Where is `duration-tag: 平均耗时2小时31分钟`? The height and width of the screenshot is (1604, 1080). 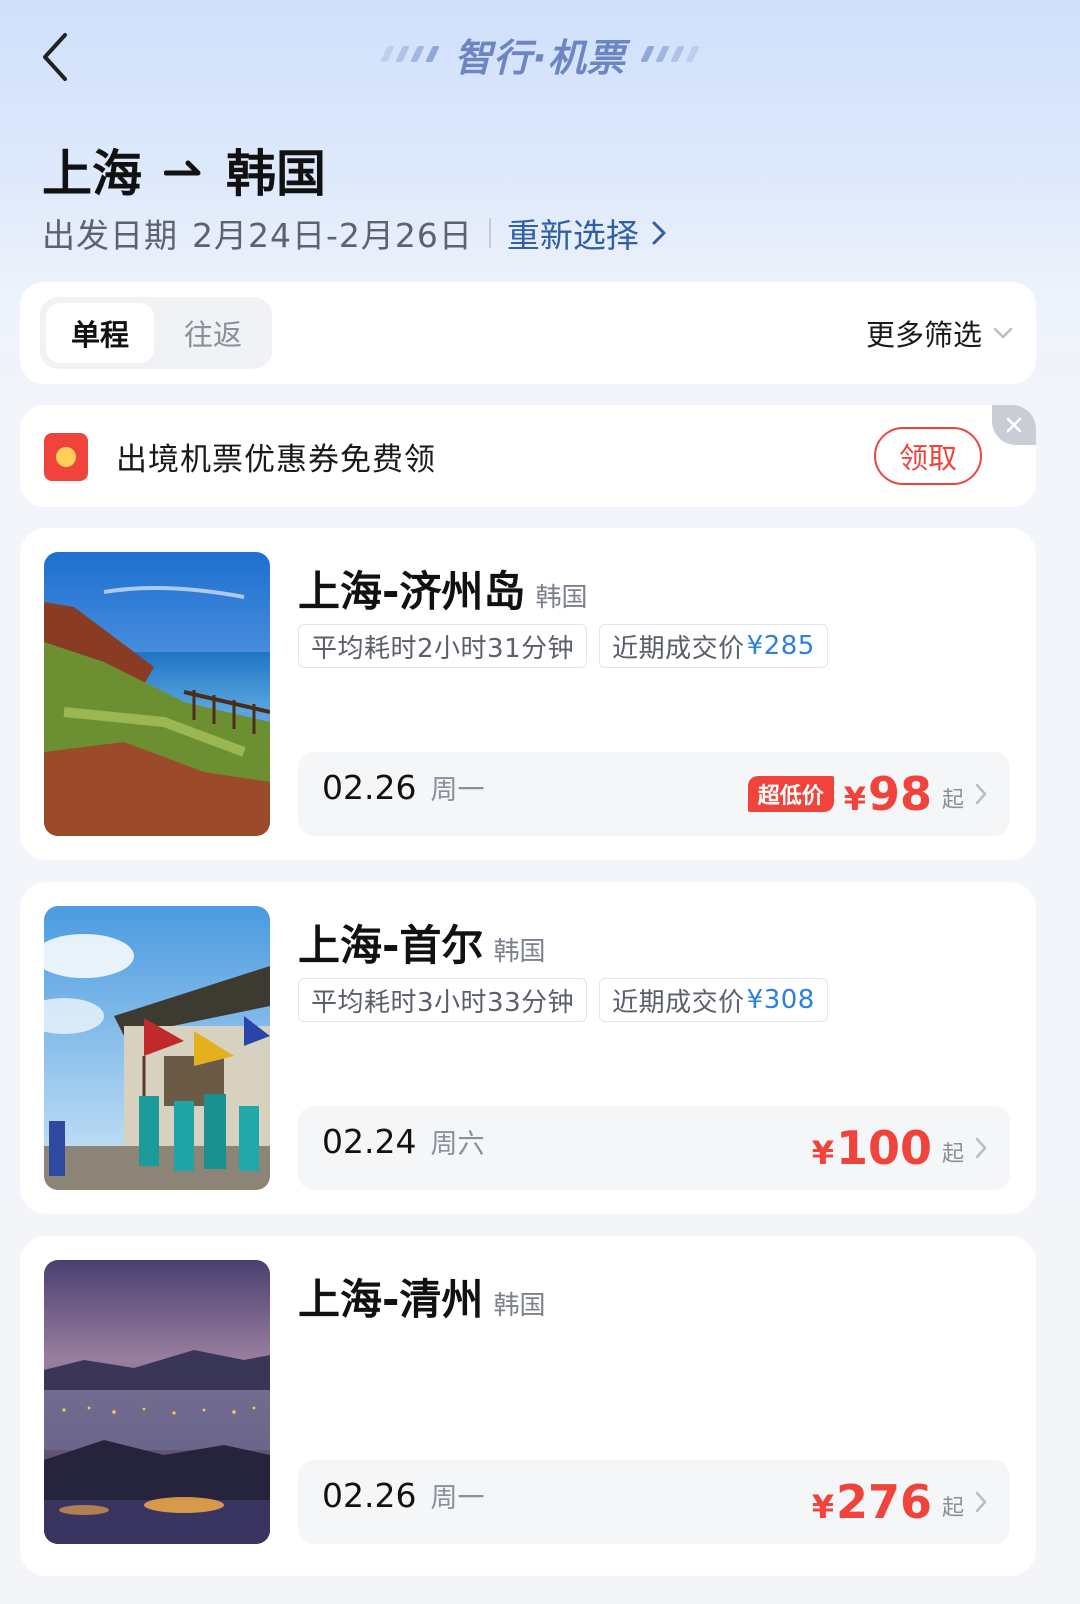 duration-tag: 平均耗时2小时31分钟 is located at coordinates (443, 646).